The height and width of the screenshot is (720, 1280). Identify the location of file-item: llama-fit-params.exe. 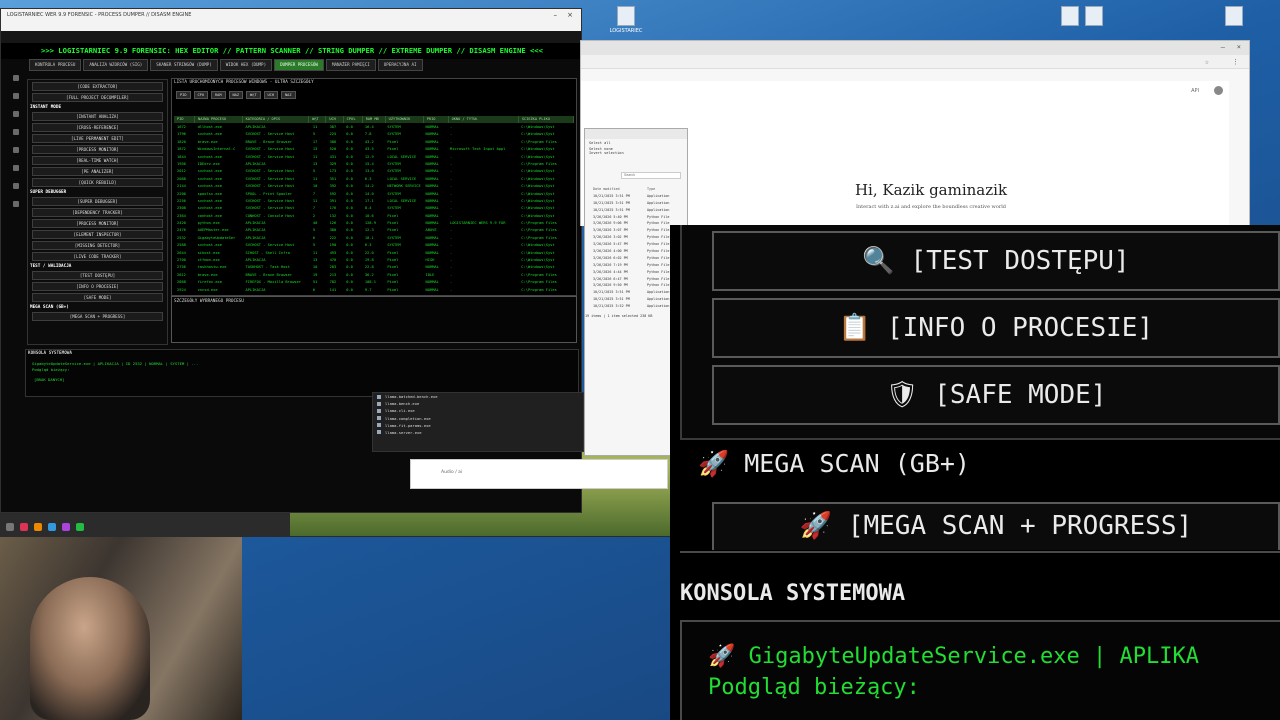
(478, 425).